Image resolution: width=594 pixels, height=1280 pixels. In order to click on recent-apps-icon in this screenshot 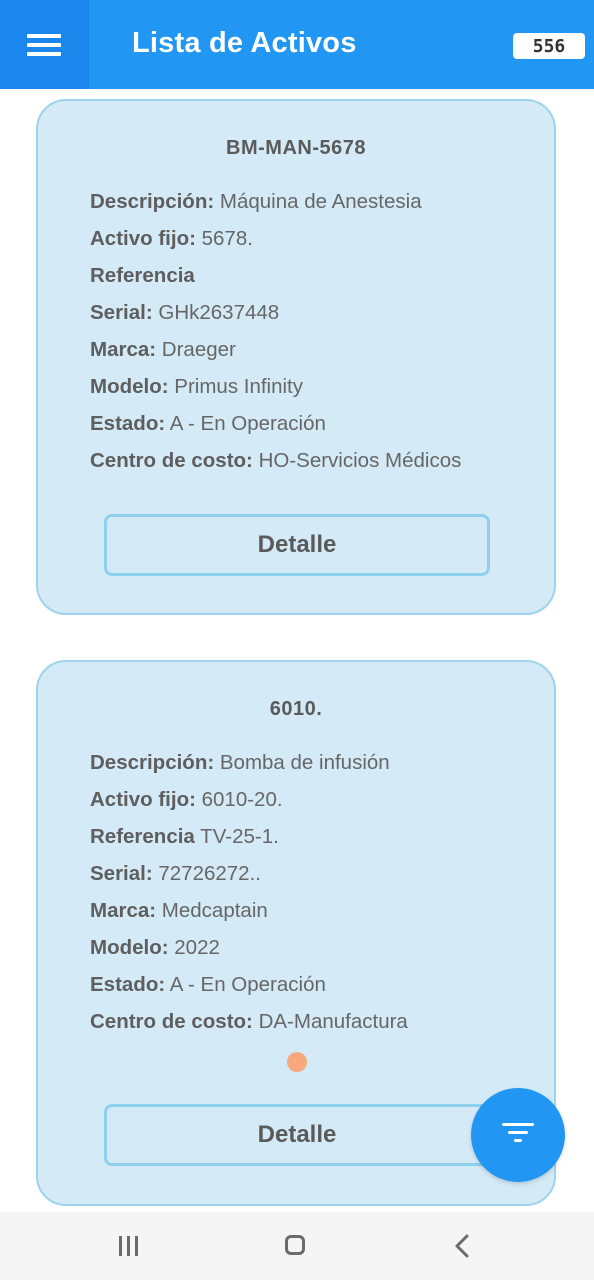, I will do `click(130, 1246)`.